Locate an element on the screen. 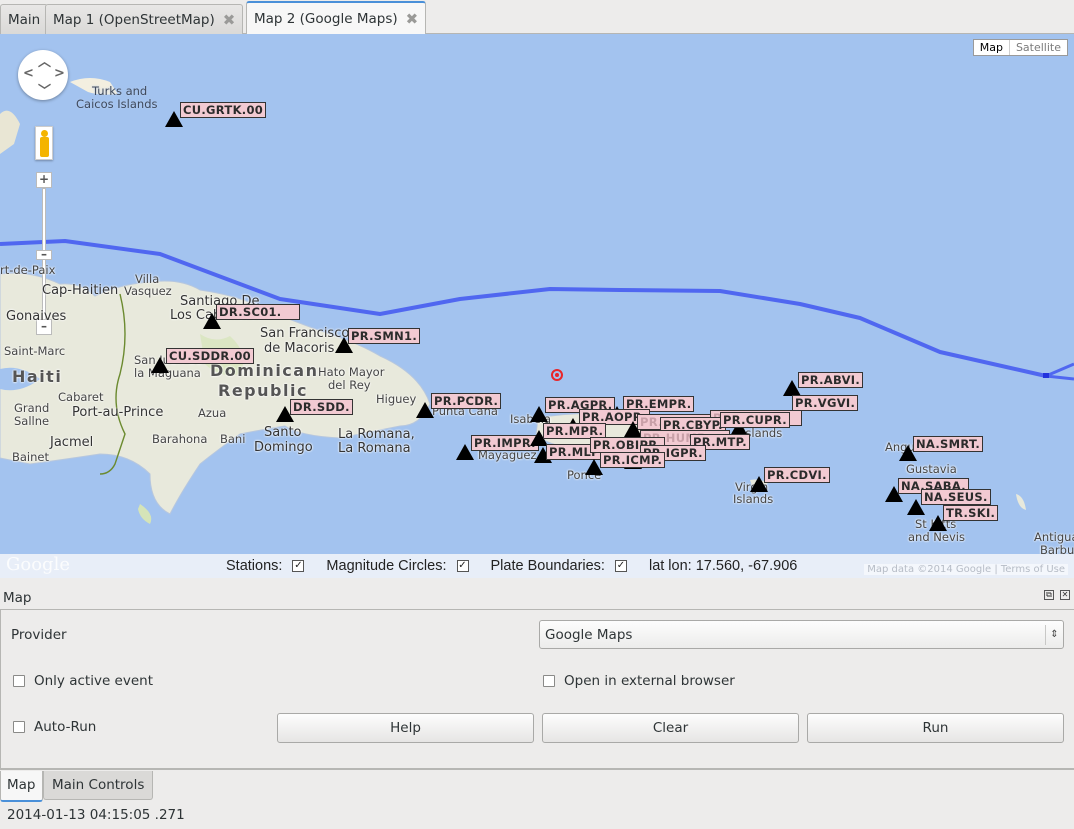 The image size is (1074, 829). plate-boundary-vertex is located at coordinates (1046, 375).